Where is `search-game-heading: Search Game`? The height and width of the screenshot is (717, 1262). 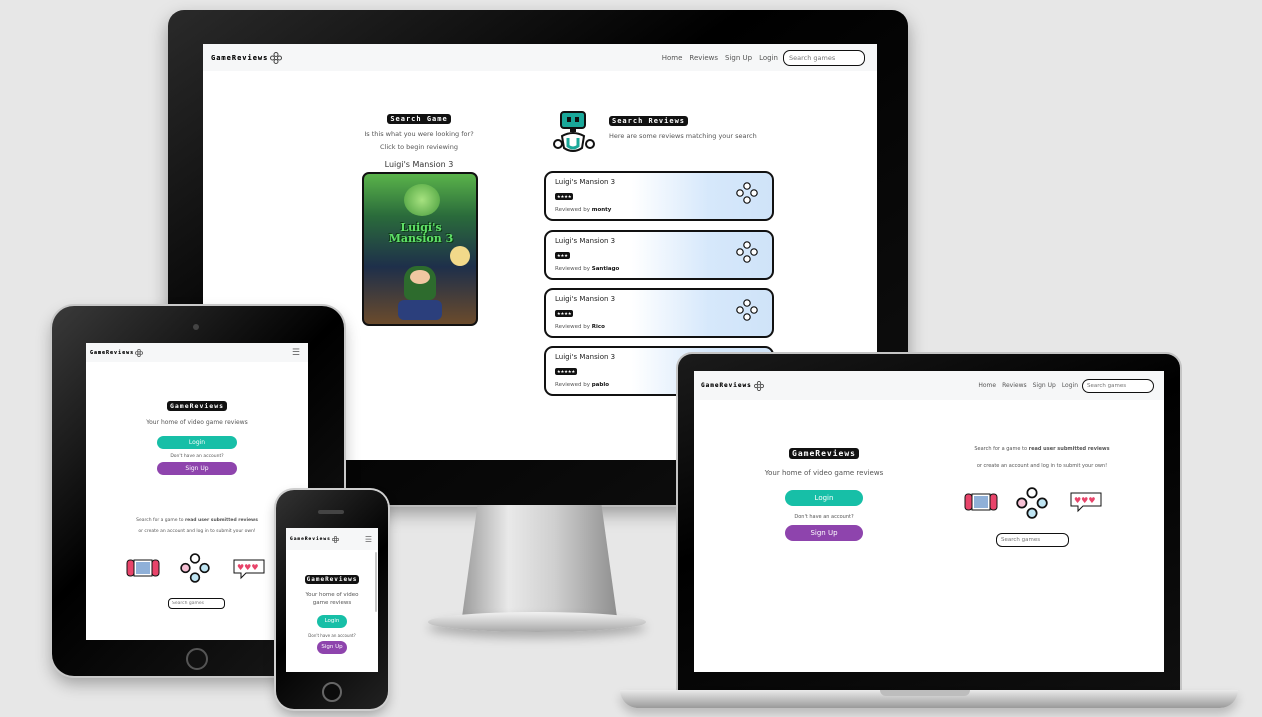
search-game-heading: Search Game is located at coordinates (419, 119).